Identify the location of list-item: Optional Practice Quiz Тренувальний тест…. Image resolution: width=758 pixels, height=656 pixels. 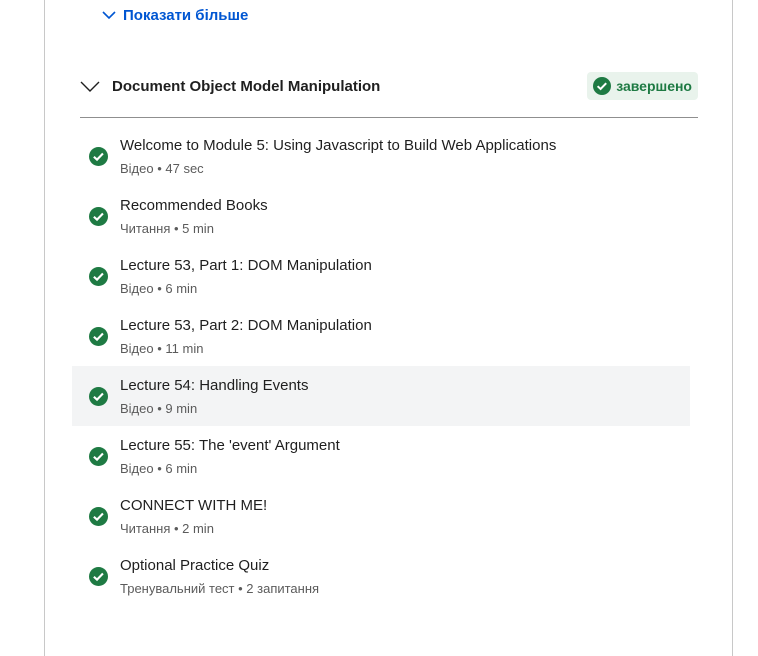
(381, 576).